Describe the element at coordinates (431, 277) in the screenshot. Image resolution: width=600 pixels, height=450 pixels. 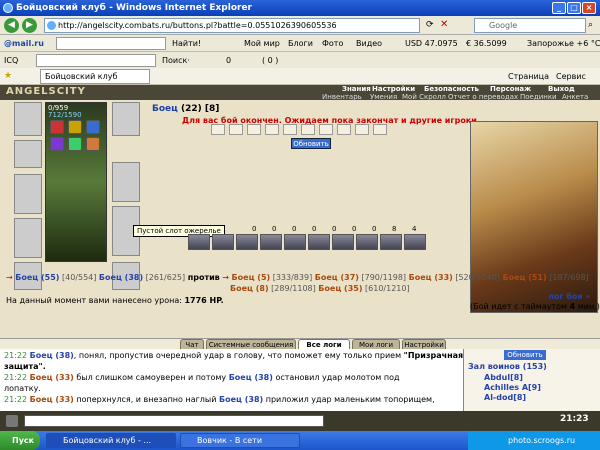
I see `team-right-fighter: Боец (33)` at that location.